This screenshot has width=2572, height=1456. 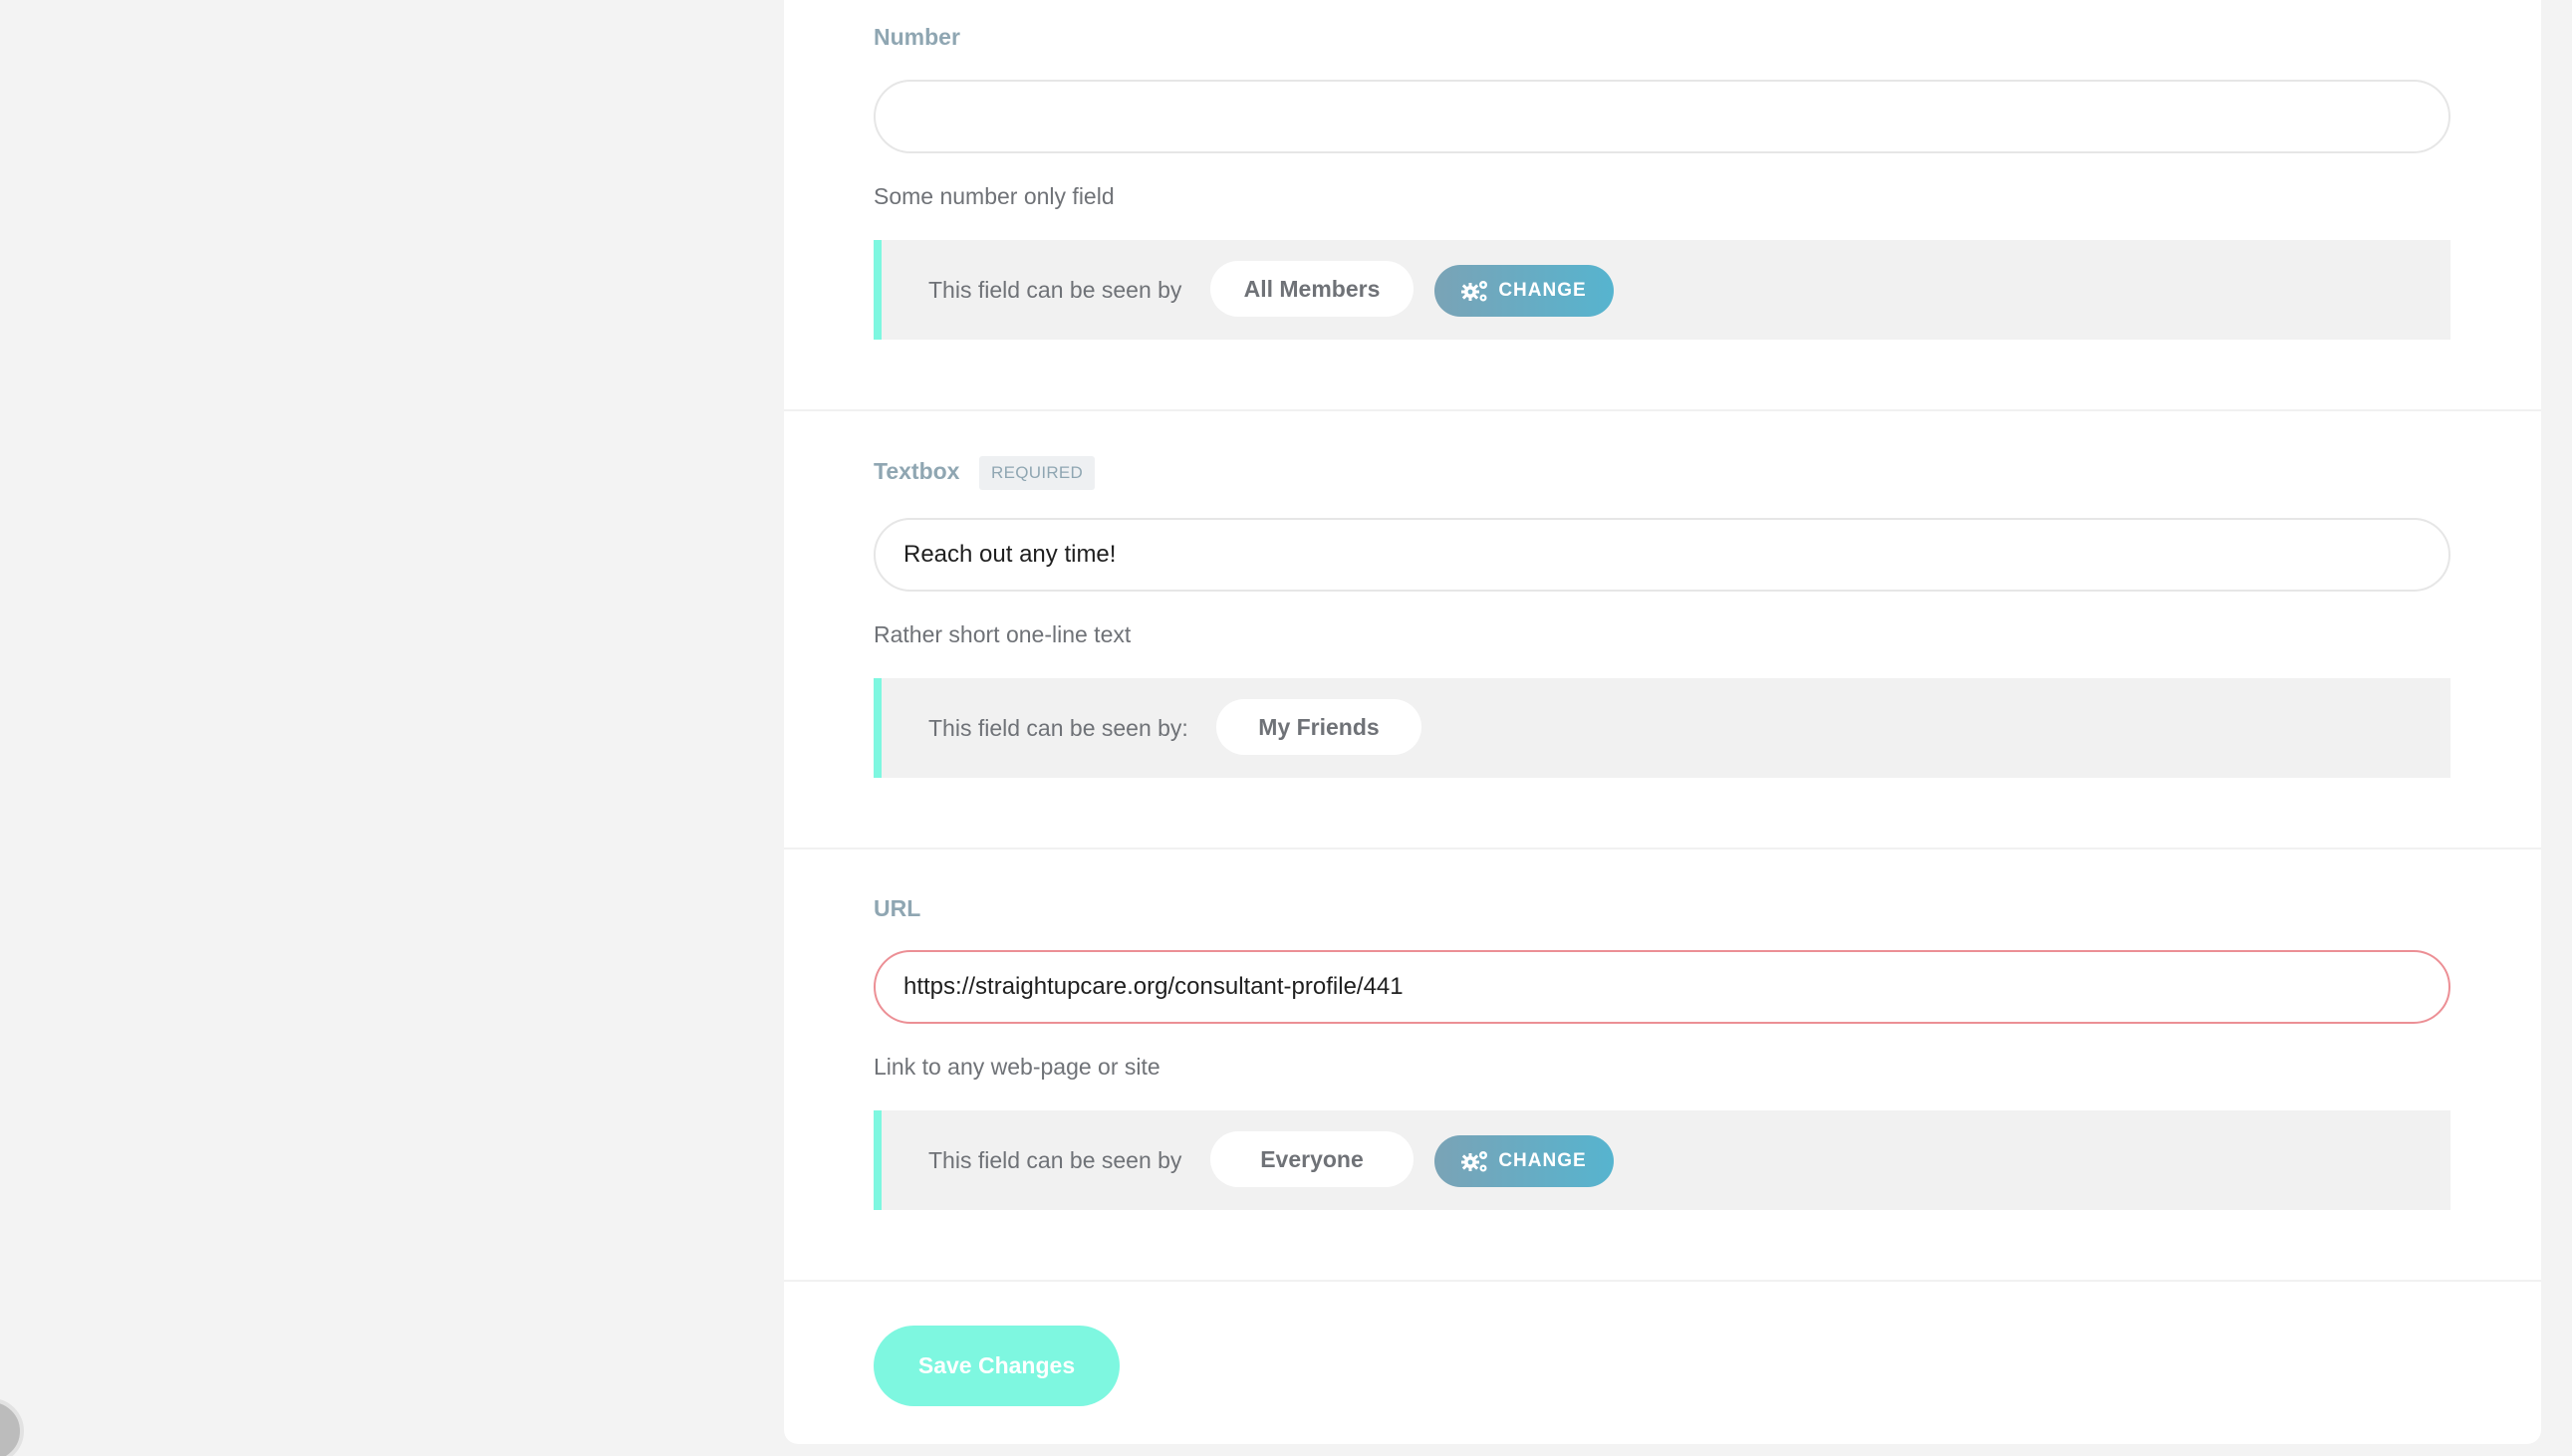 What do you see at coordinates (1662, 555) in the screenshot?
I see `textbox-input` at bounding box center [1662, 555].